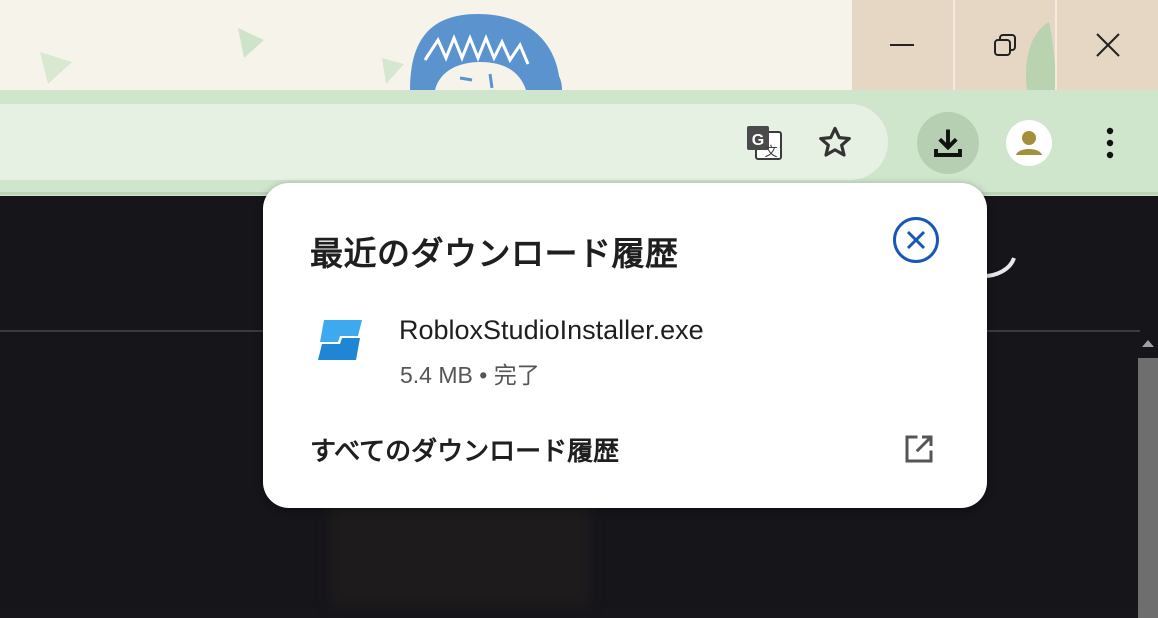 The width and height of the screenshot is (1158, 618). I want to click on close-window-button, so click(1106, 45).